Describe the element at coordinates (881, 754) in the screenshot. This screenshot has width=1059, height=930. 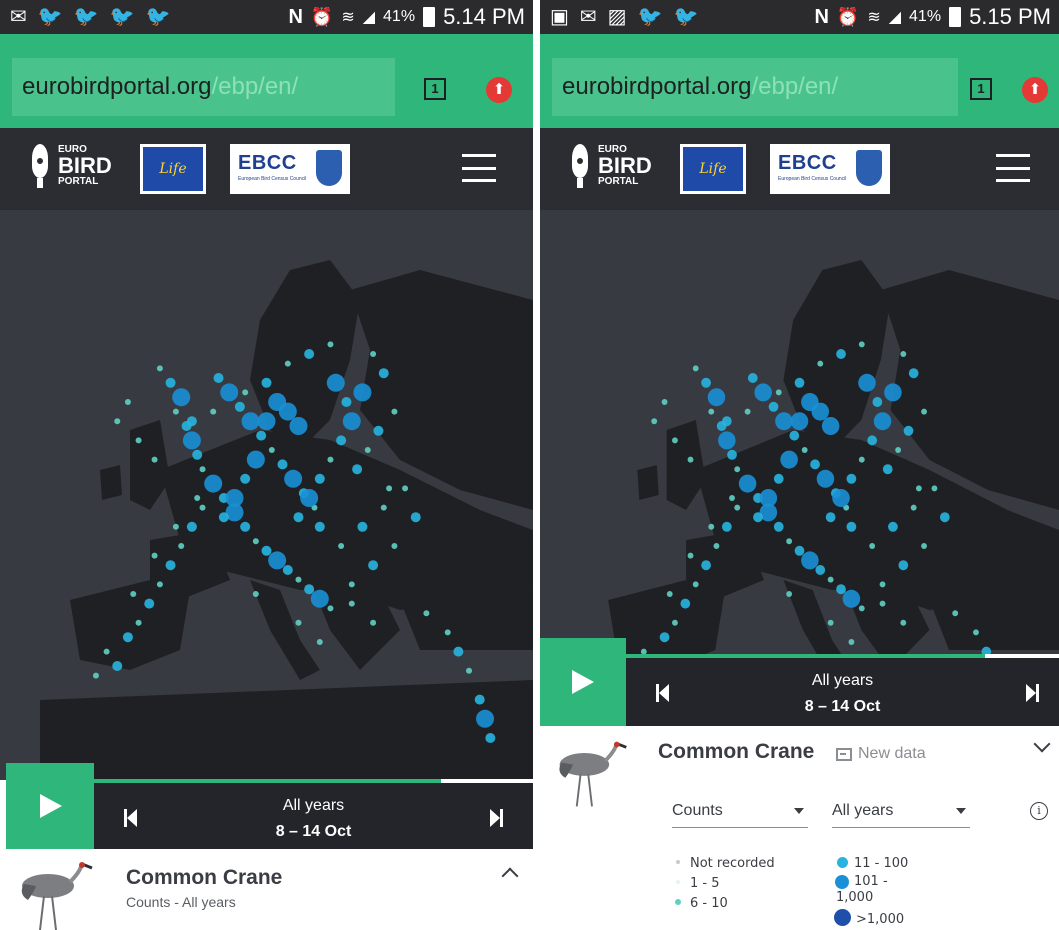
I see `new-data-indicator: New data` at that location.